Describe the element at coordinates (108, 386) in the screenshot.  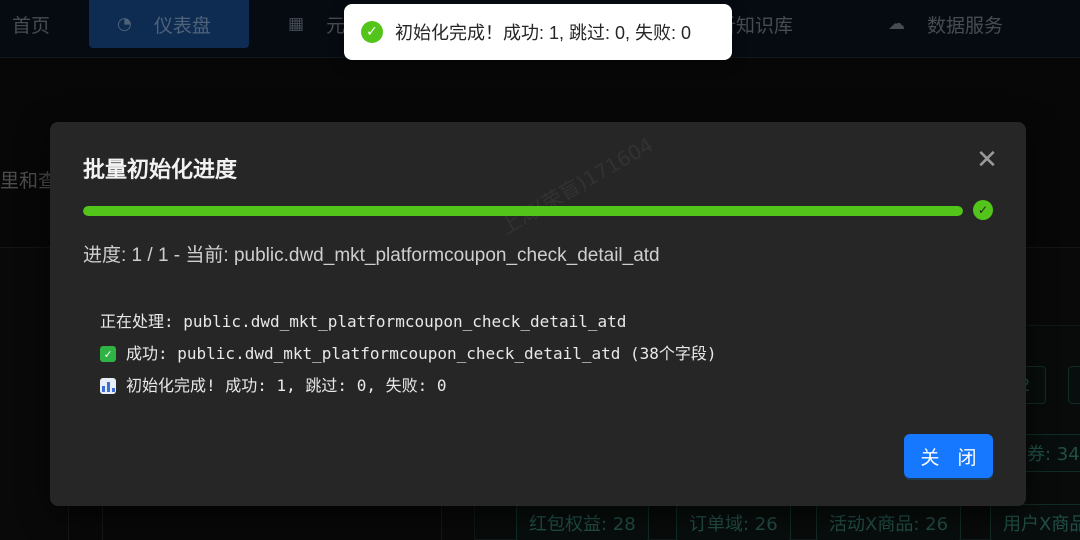
I see `bar-chart-icon` at that location.